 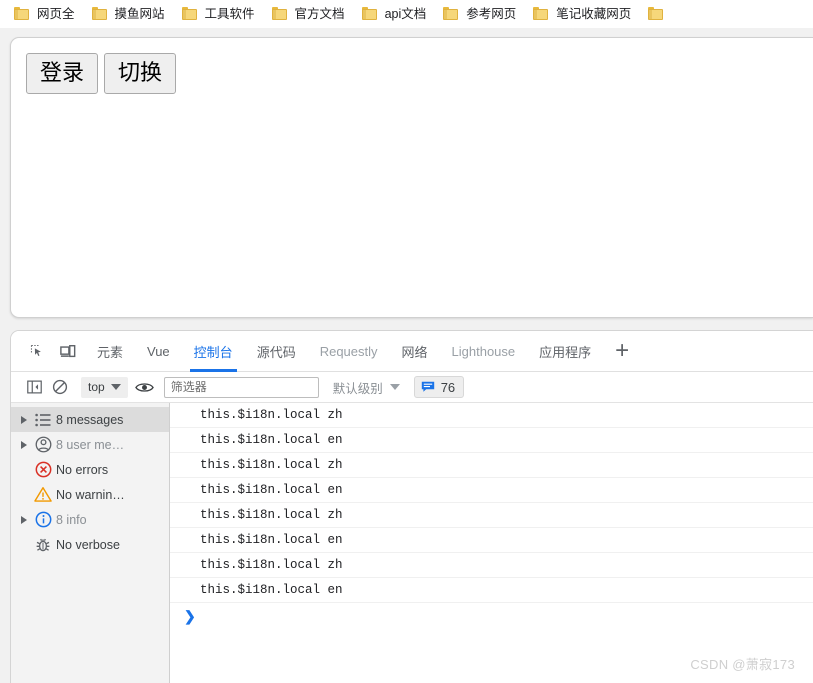 What do you see at coordinates (68, 351) in the screenshot?
I see `device-toolbar-icon` at bounding box center [68, 351].